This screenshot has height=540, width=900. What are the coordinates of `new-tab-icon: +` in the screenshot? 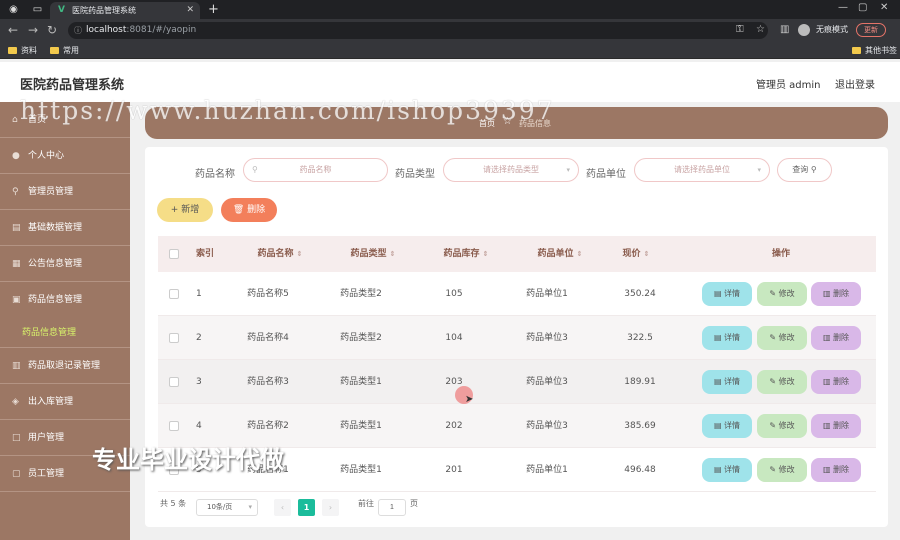 It's located at (213, 9).